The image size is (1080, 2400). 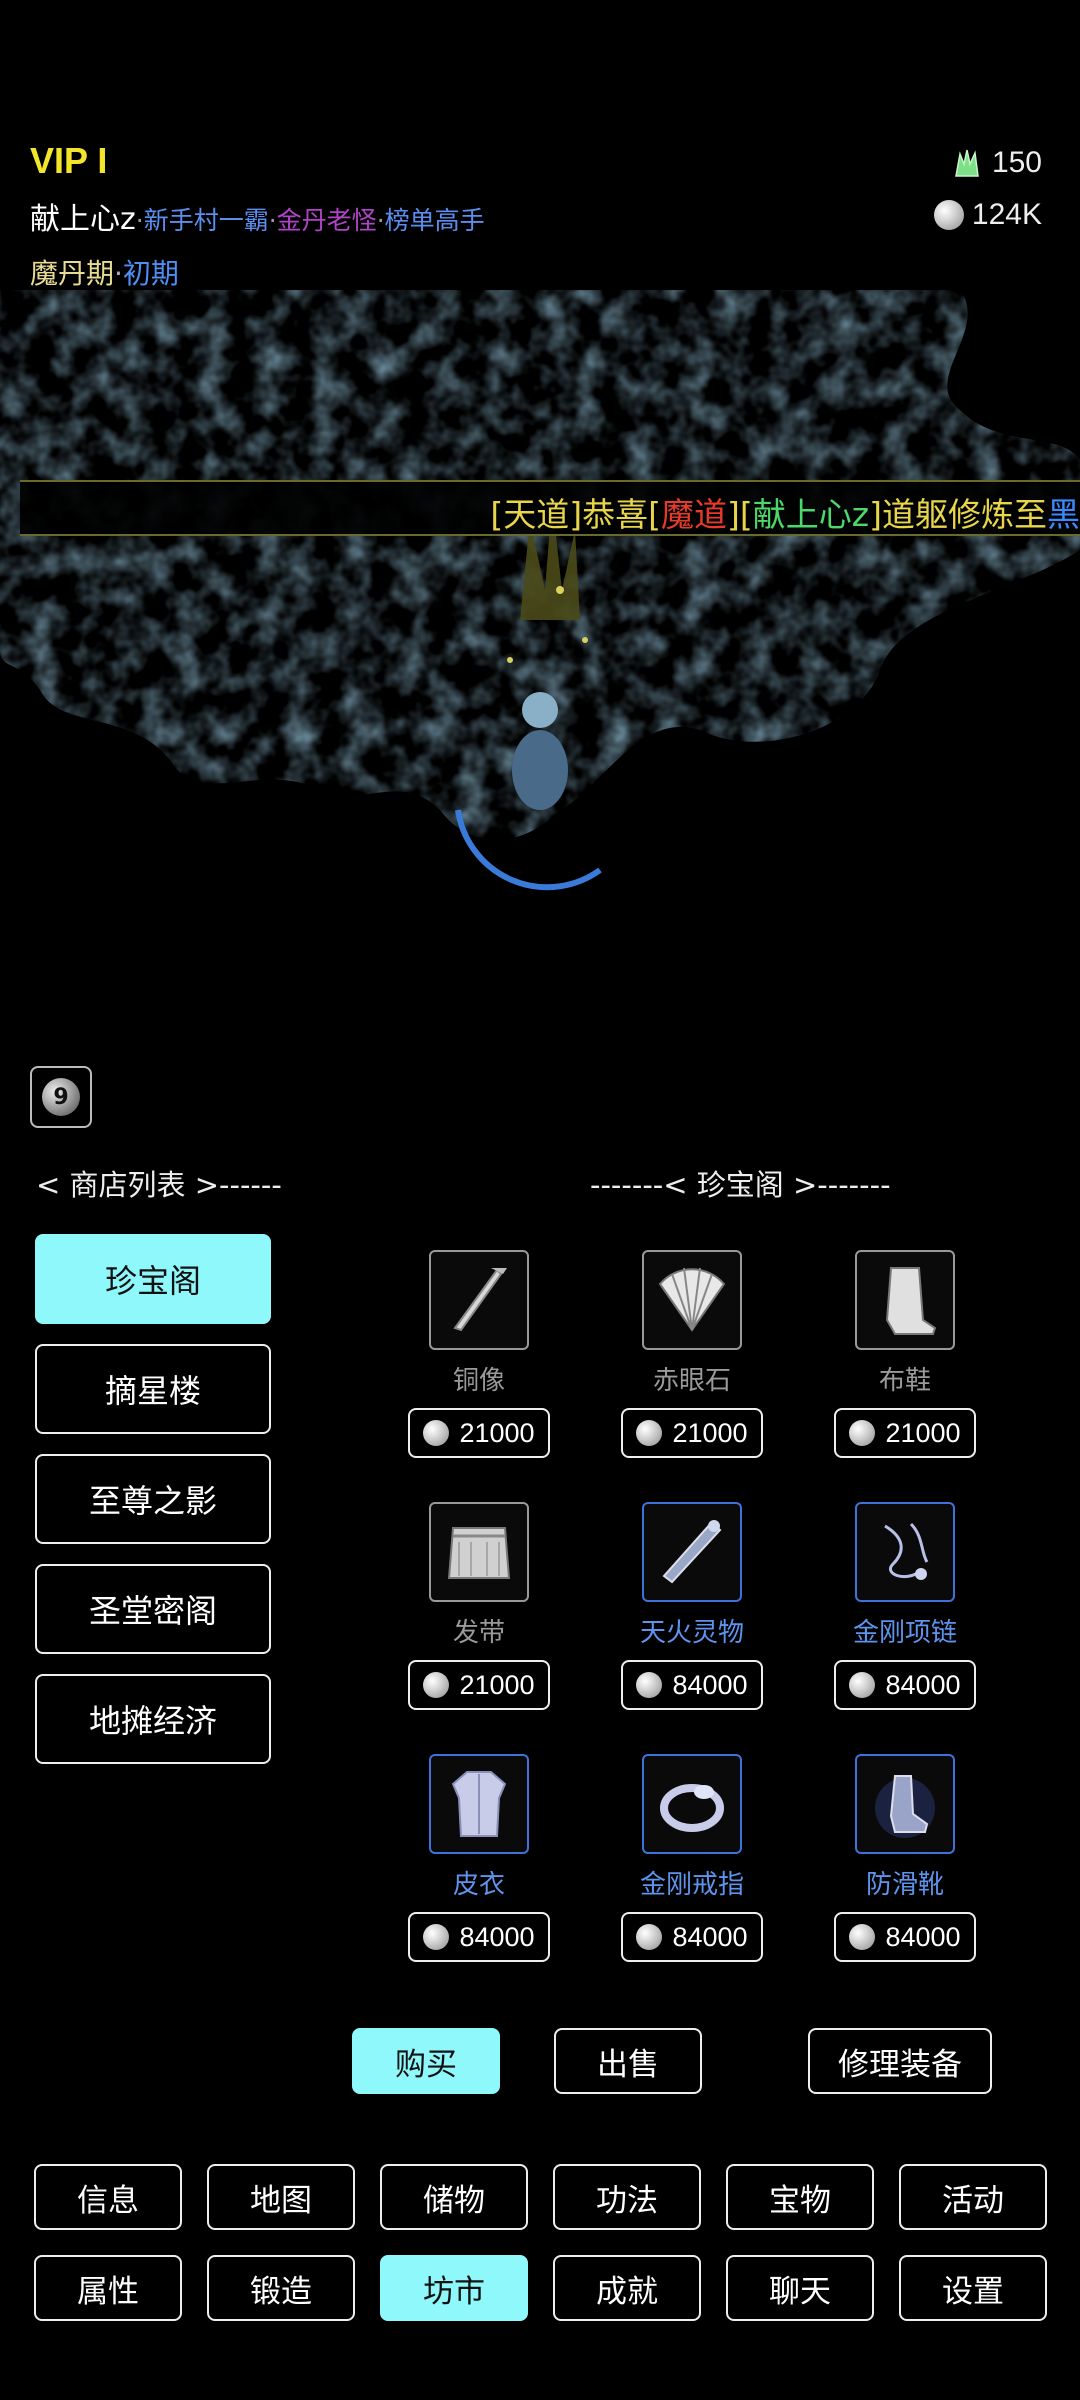 I want to click on item-name: 防滑靴, so click(x=904, y=1885).